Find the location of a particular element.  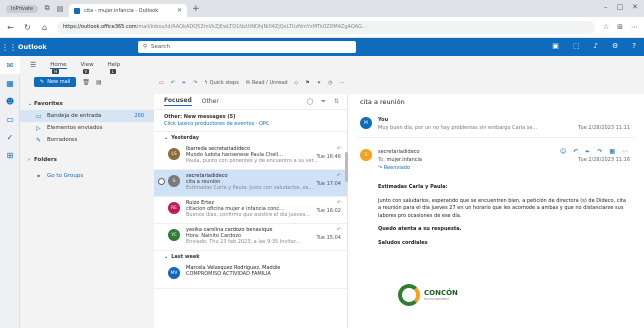

search-box: ⚲ Search is located at coordinates (247, 47).